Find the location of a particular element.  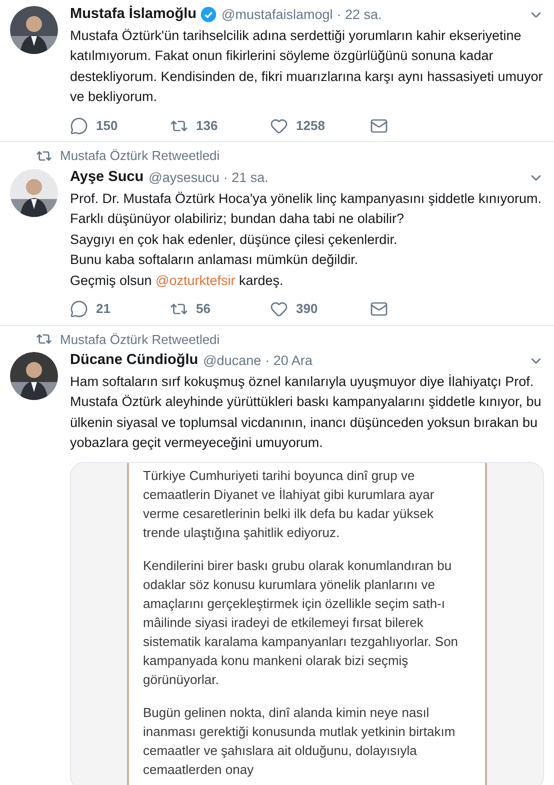

author-handle: @ducane is located at coordinates (232, 360).